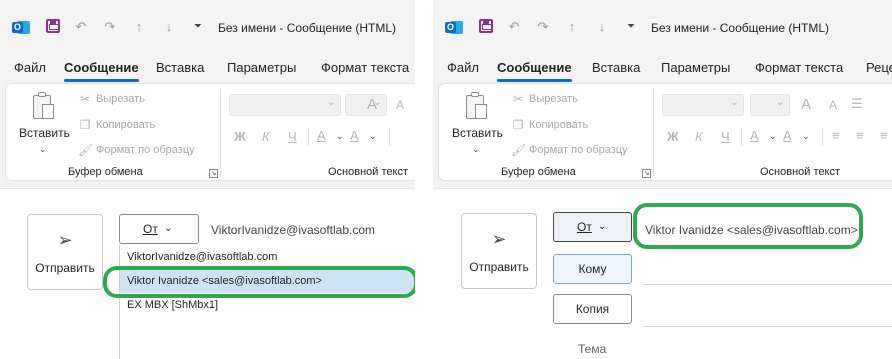 This screenshot has height=359, width=892. I want to click on subject-label: Тема, so click(592, 349).